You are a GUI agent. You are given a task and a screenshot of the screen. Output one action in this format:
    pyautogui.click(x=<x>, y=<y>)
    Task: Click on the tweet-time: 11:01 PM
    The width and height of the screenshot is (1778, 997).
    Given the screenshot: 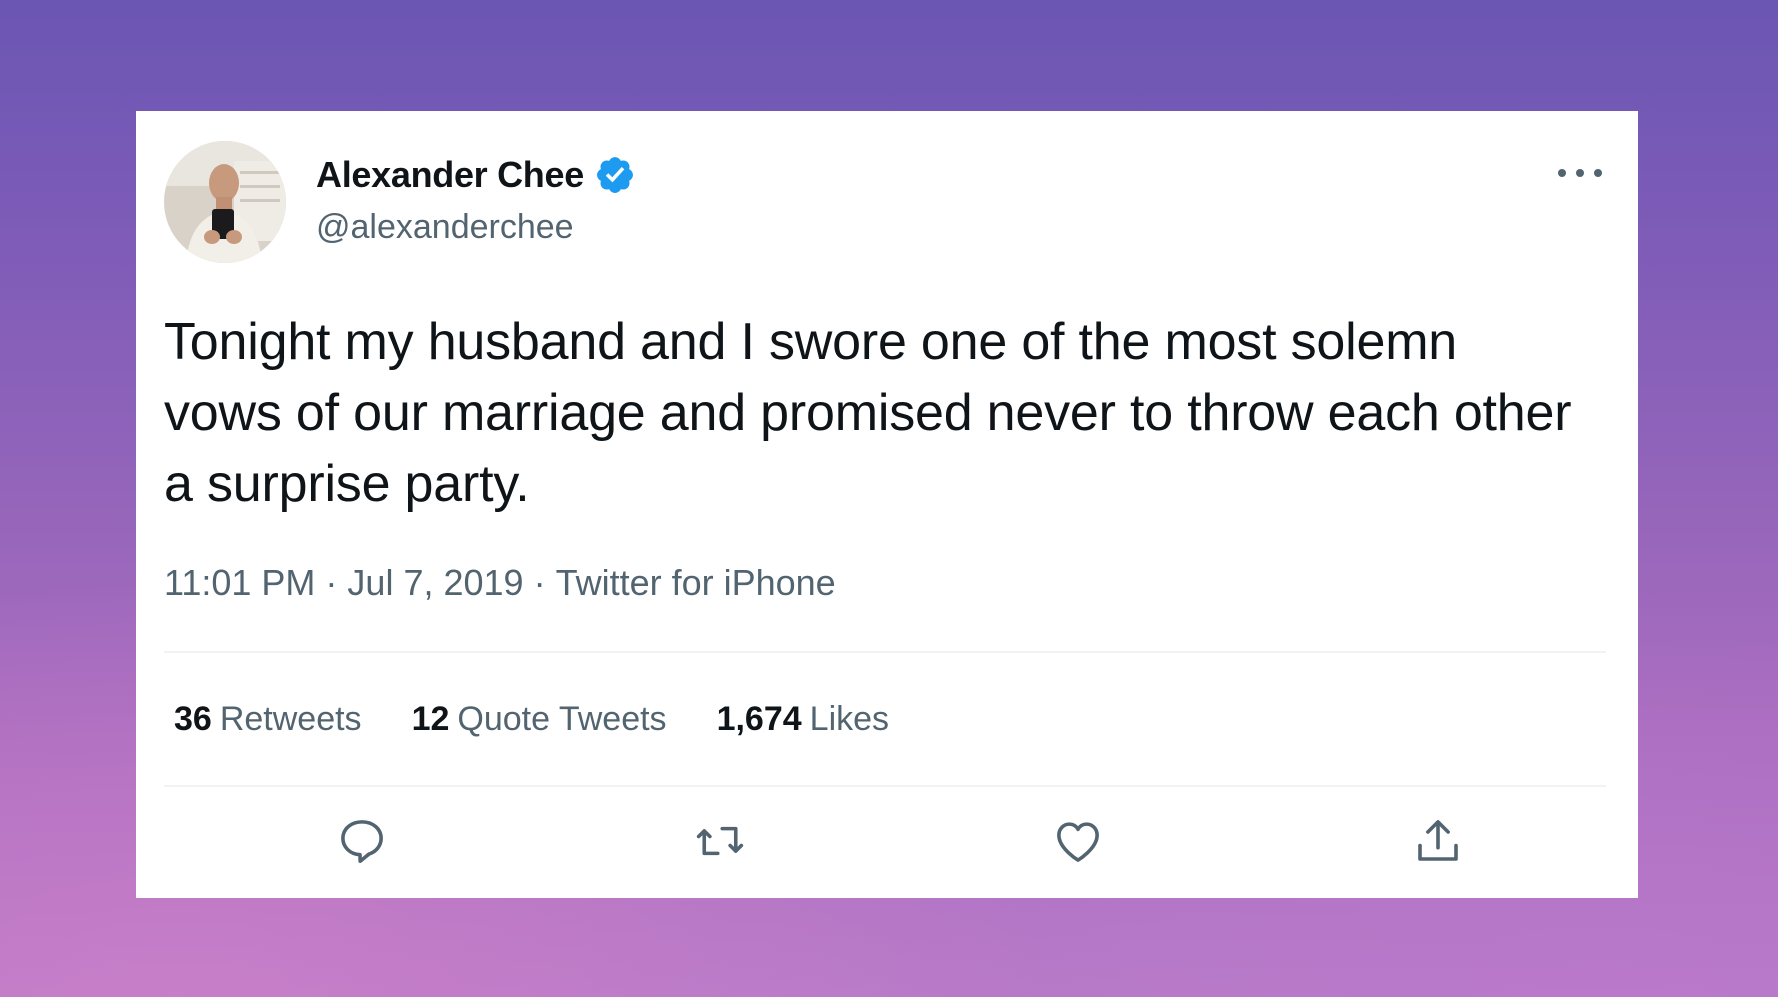 What is the action you would take?
    pyautogui.click(x=239, y=582)
    